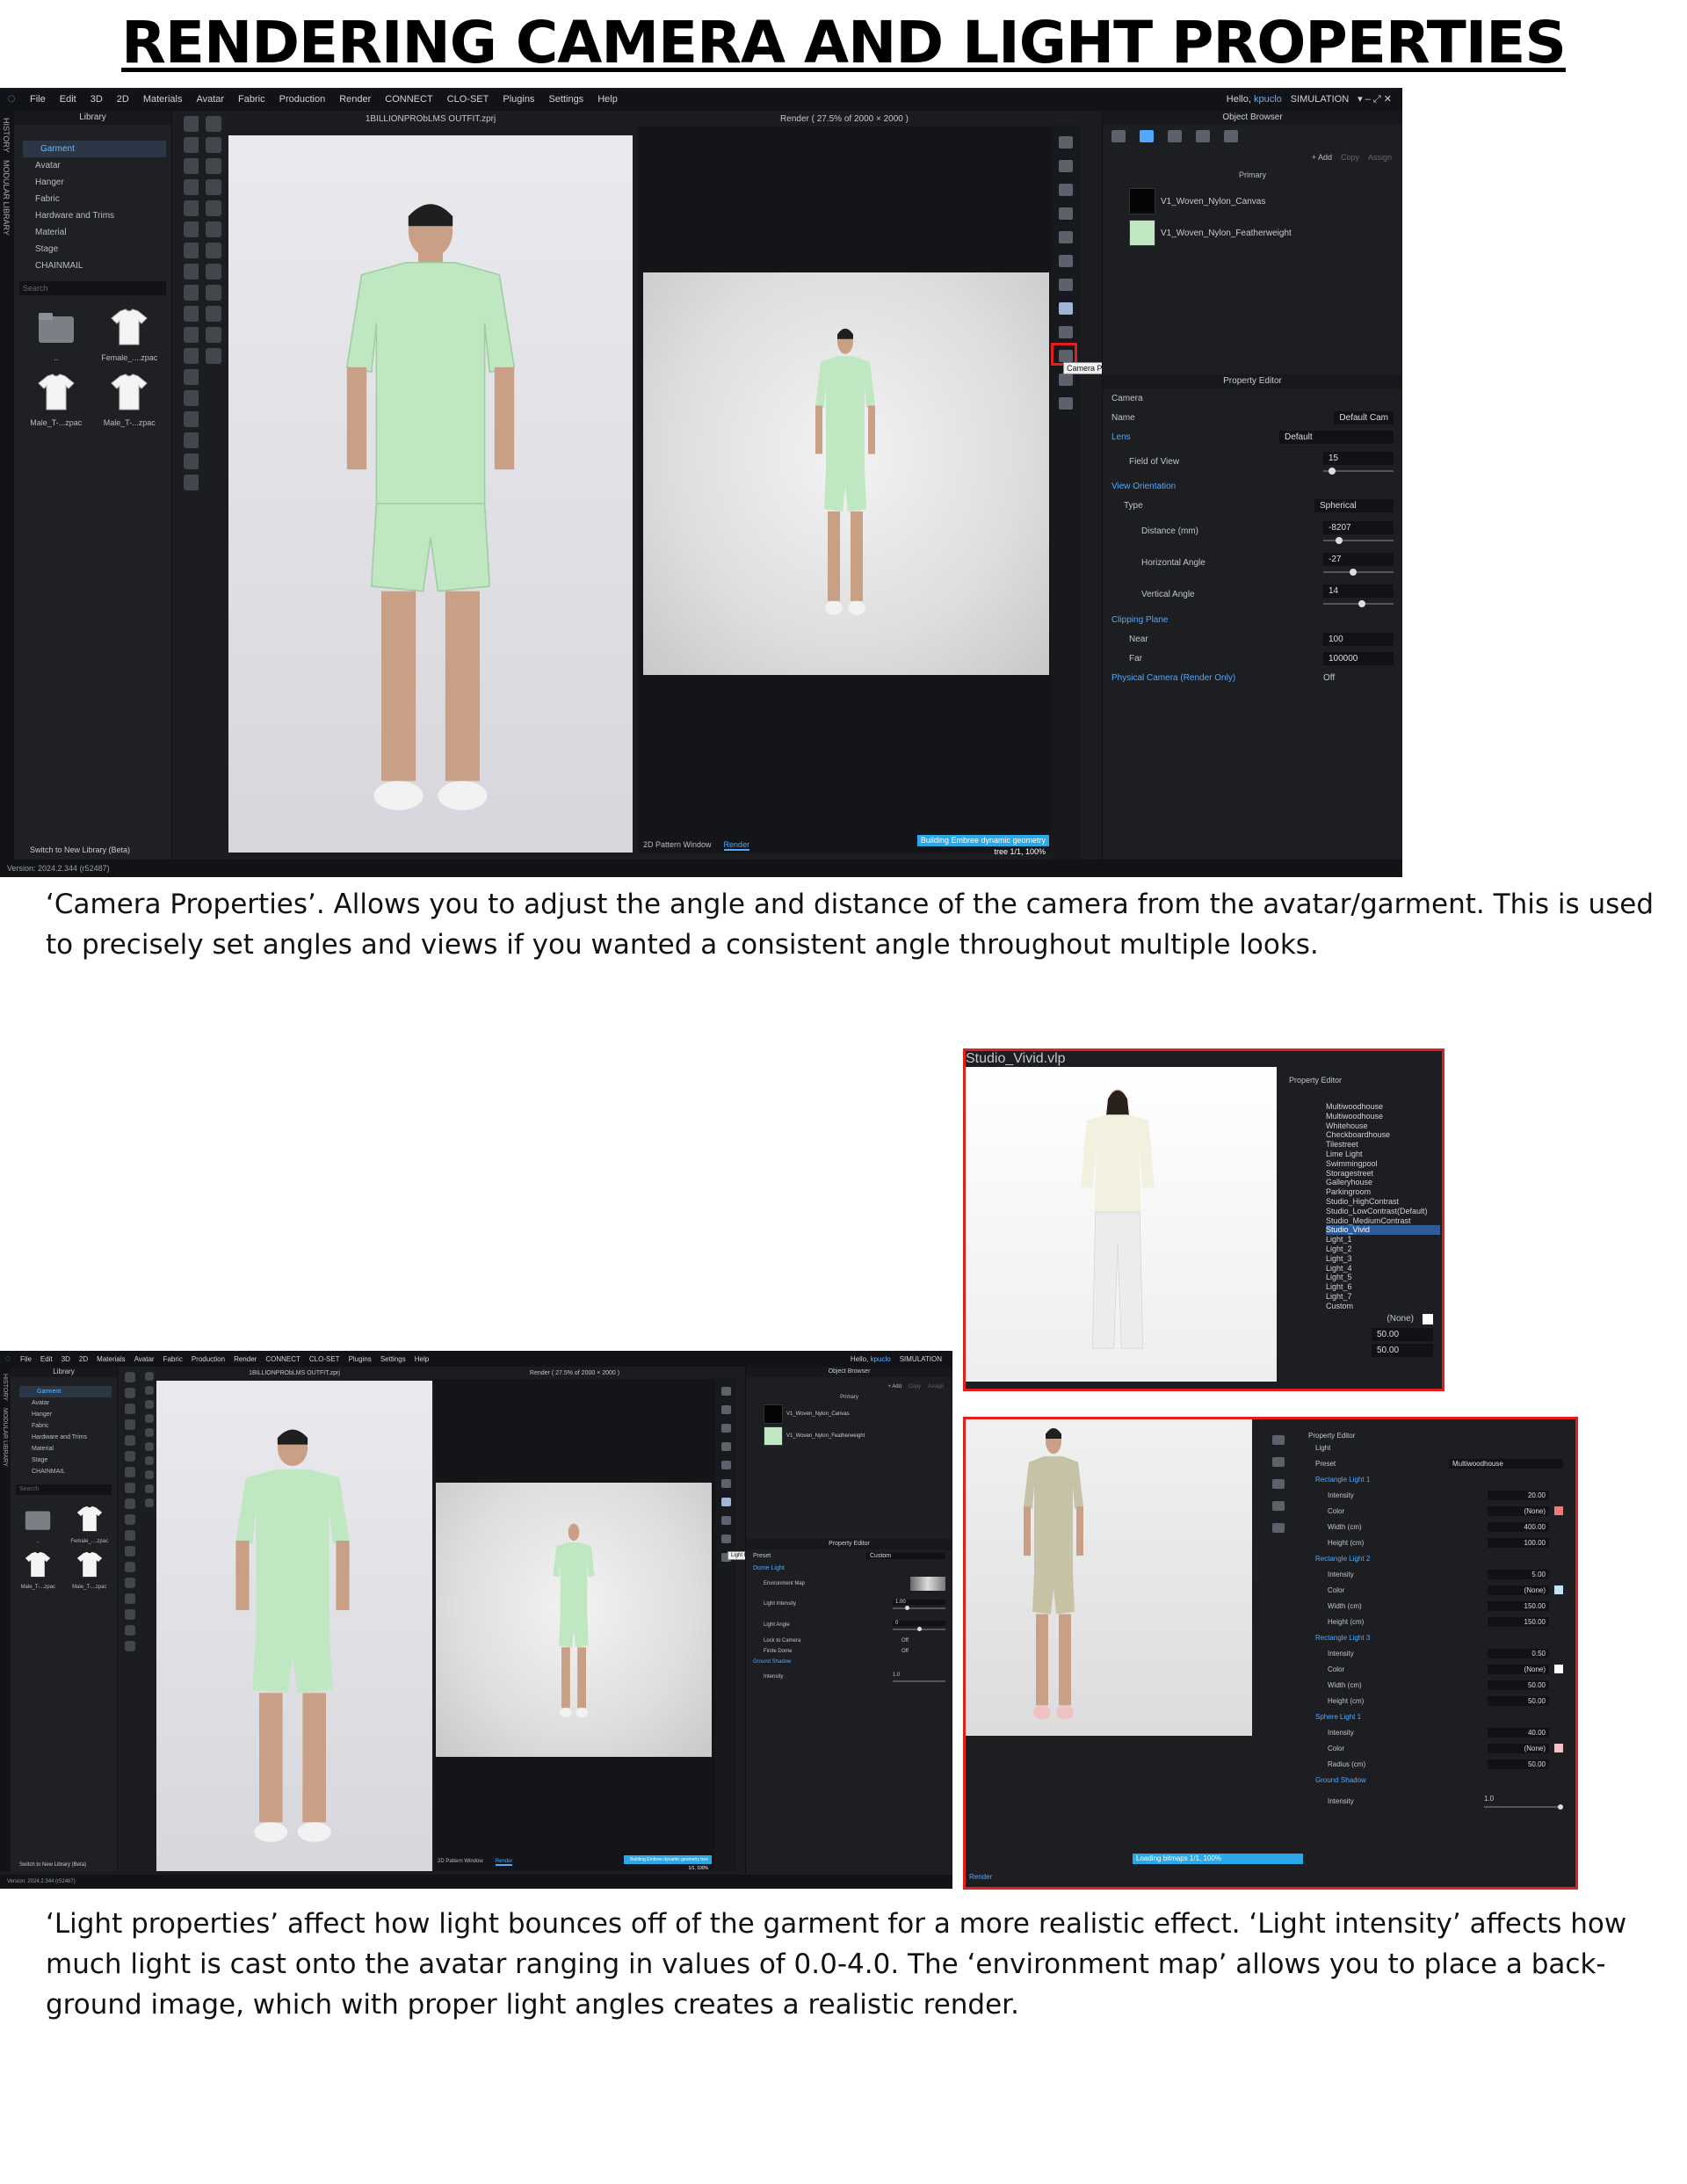  What do you see at coordinates (1358, 603) in the screenshot?
I see `v-angle-slider` at bounding box center [1358, 603].